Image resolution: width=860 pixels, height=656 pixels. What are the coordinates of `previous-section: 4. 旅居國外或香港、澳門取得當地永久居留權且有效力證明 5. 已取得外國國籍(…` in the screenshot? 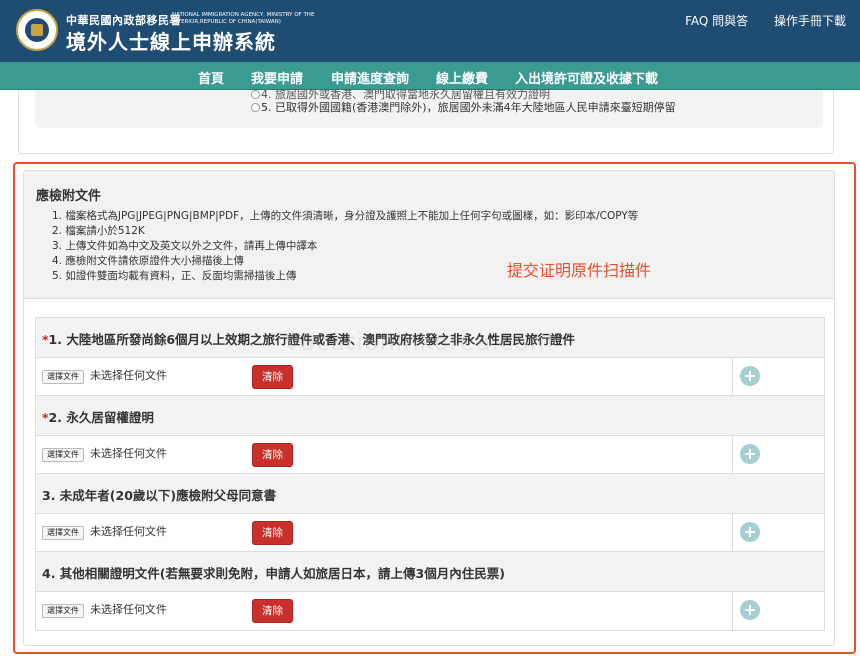 It's located at (426, 121).